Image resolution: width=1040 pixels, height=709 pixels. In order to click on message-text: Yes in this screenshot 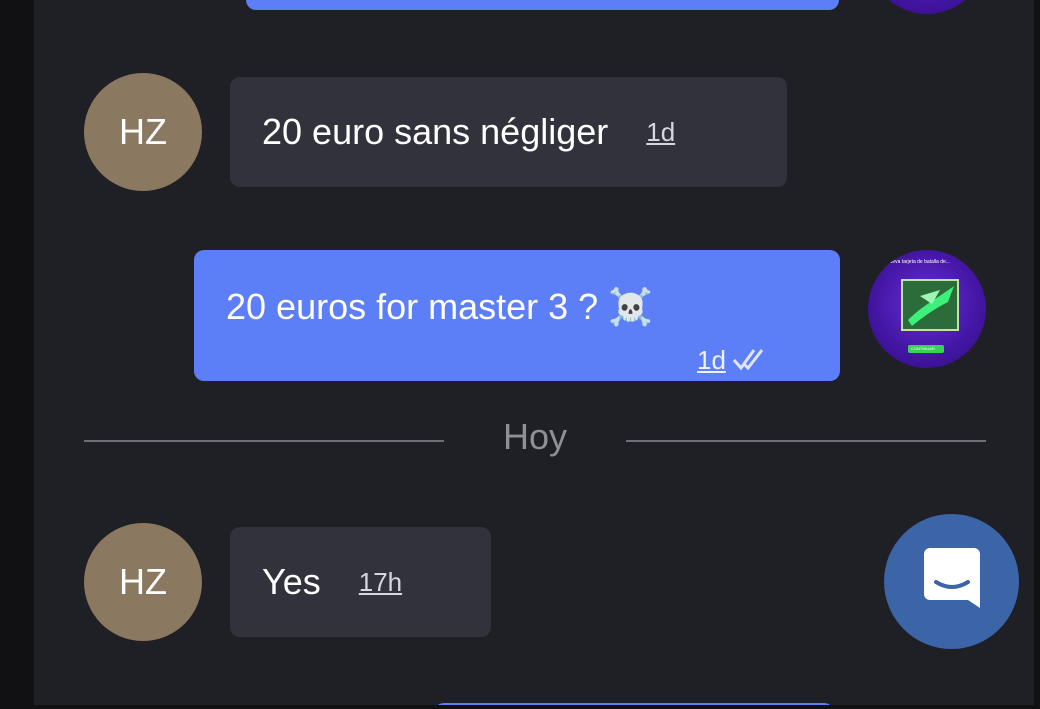, I will do `click(291, 581)`.